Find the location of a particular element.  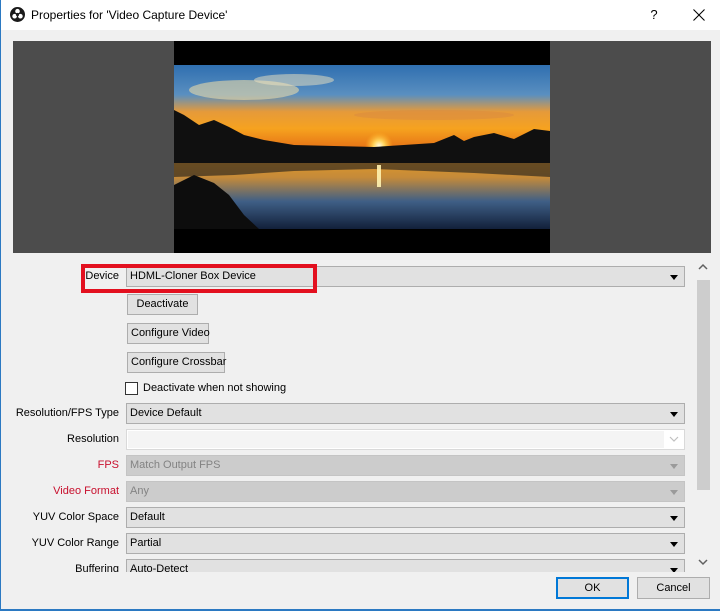

video-format-value: Any is located at coordinates (139, 491).